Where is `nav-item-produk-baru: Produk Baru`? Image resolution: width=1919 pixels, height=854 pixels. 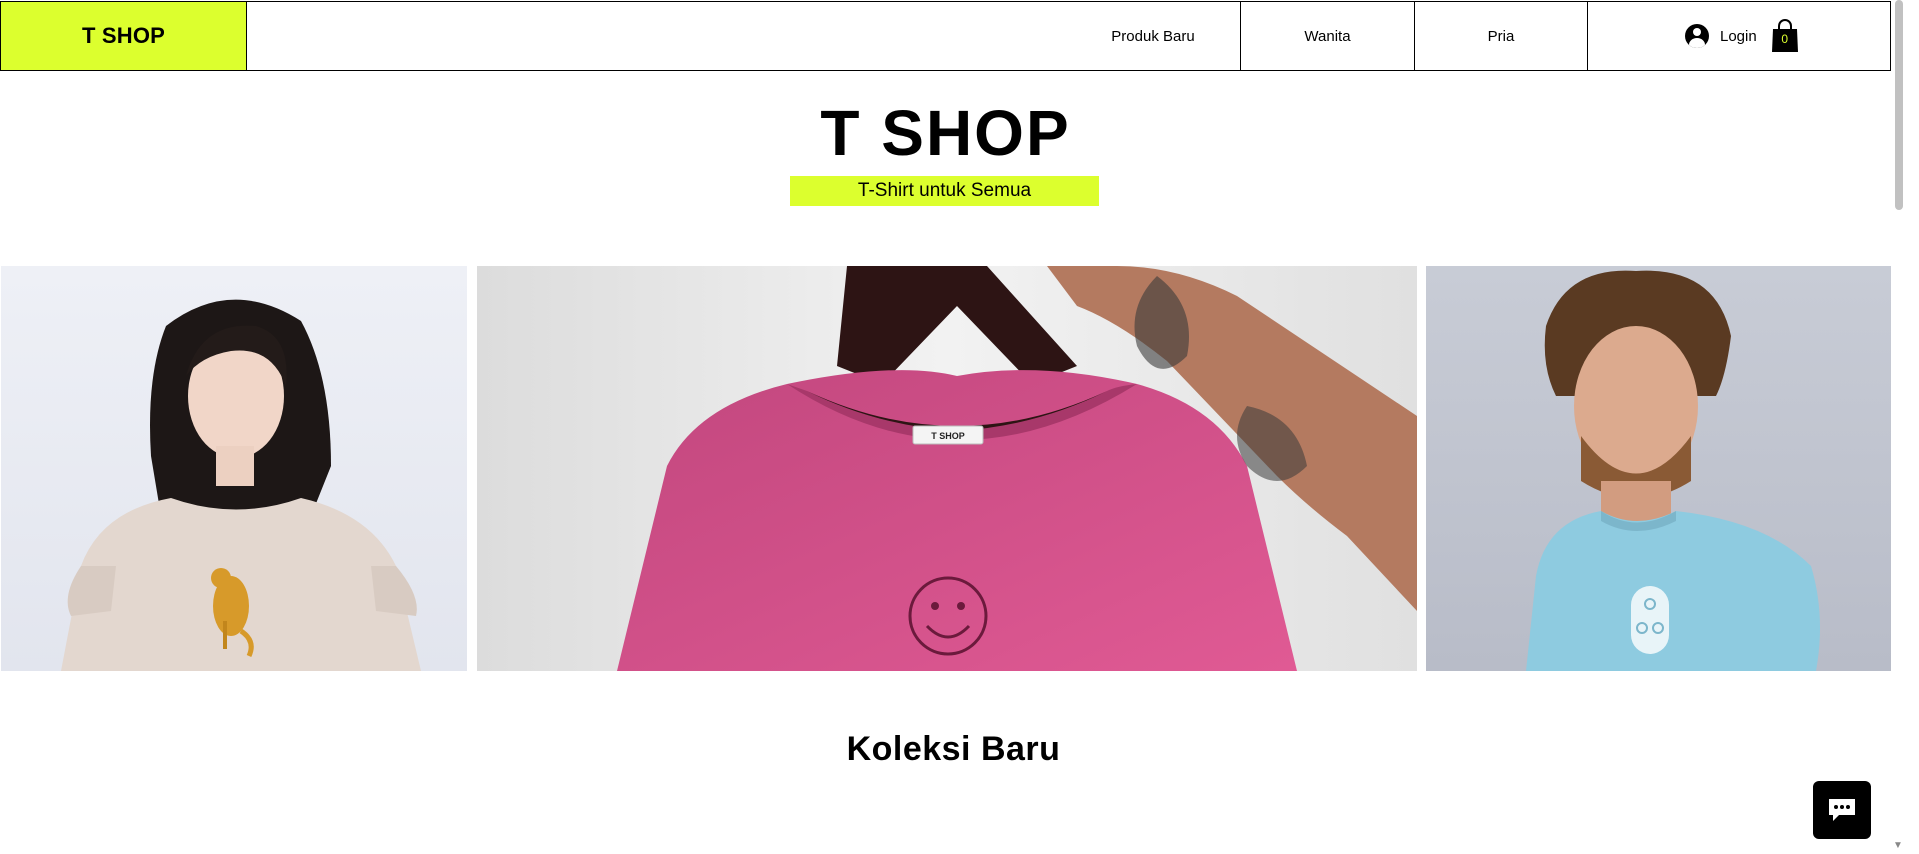 nav-item-produk-baru: Produk Baru is located at coordinates (1153, 36).